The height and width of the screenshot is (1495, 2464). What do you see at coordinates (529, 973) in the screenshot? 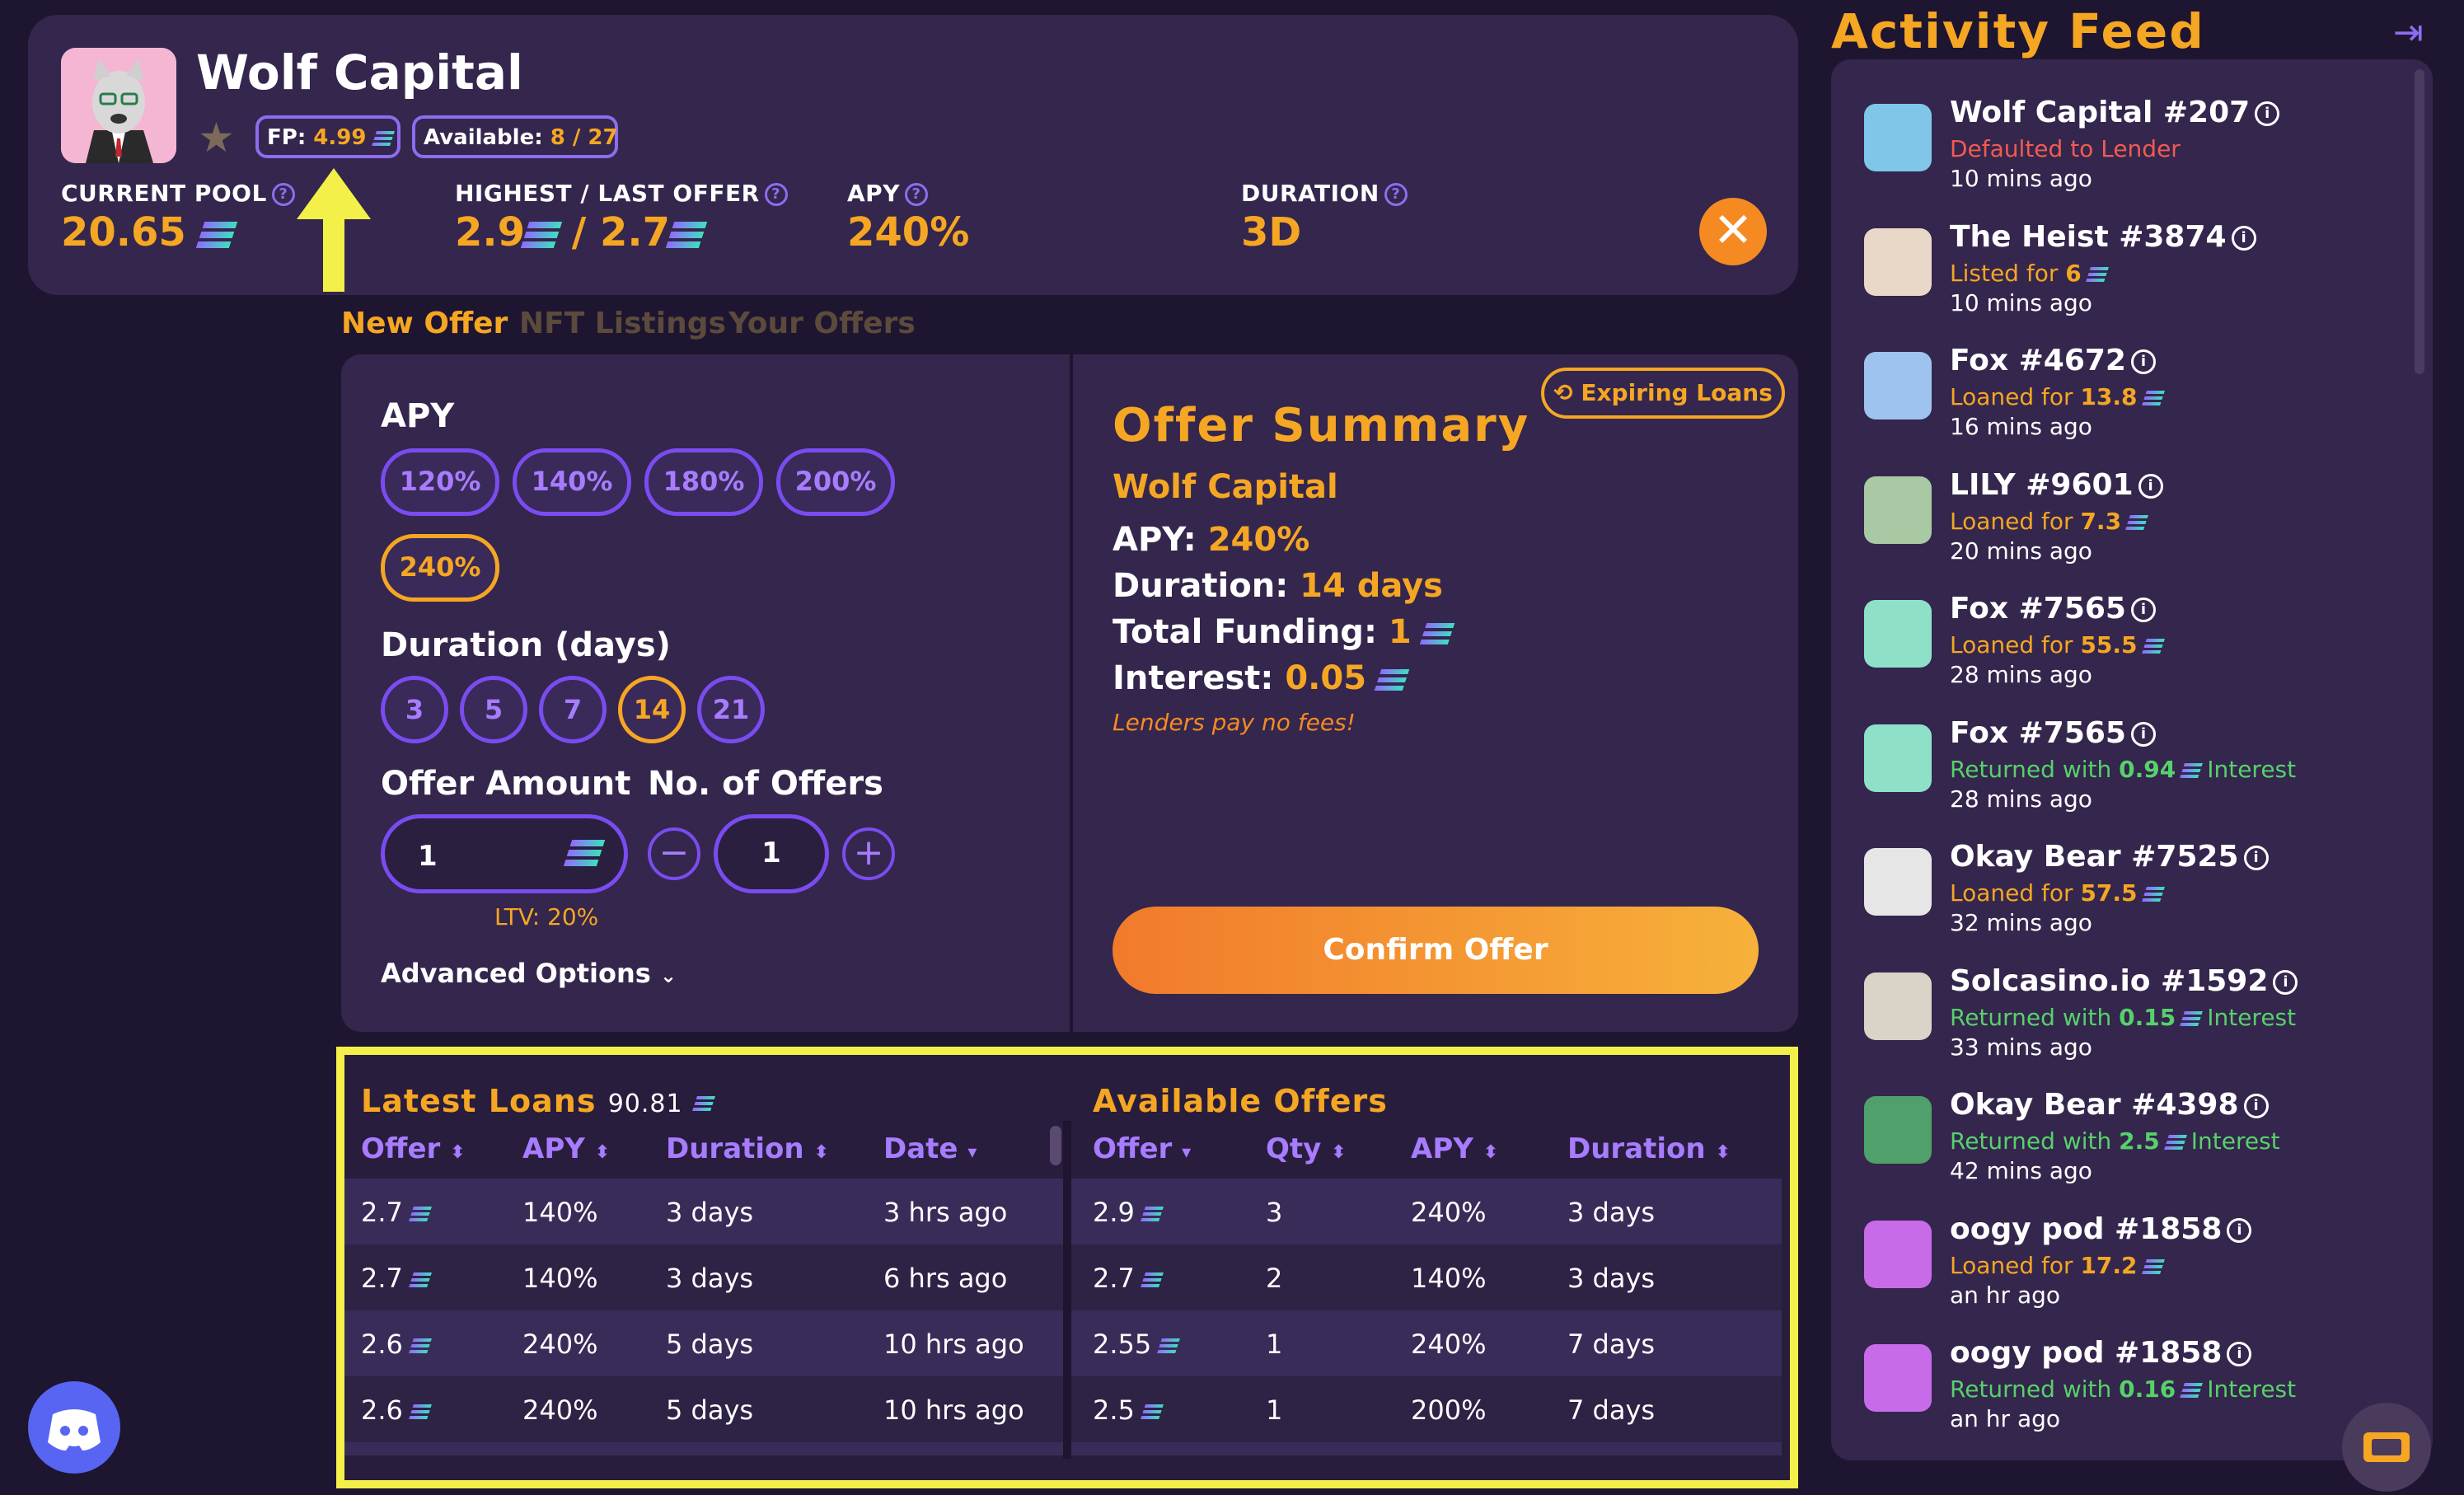
I see `advanced-options-toggle: Advanced Options ⌄` at bounding box center [529, 973].